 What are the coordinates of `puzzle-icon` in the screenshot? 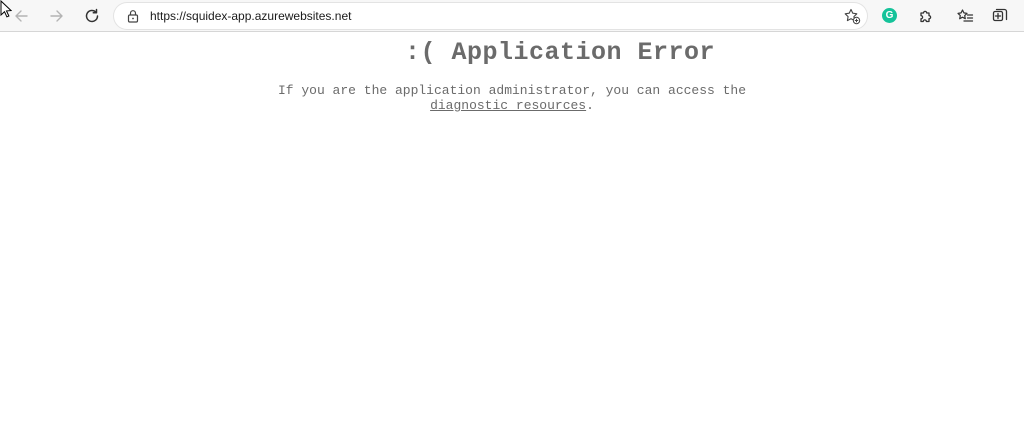 It's located at (926, 16).